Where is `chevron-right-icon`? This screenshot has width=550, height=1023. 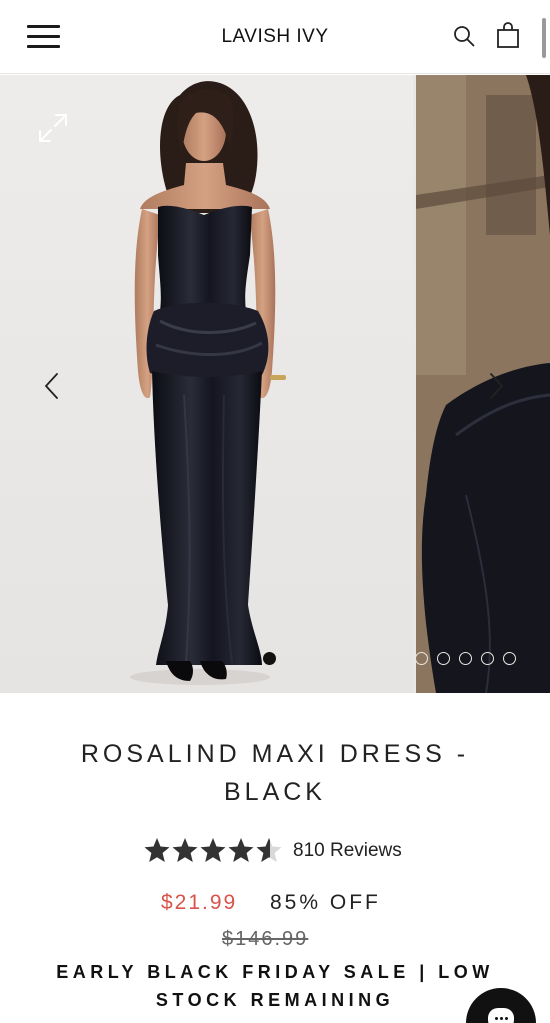
chevron-right-icon is located at coordinates (496, 386).